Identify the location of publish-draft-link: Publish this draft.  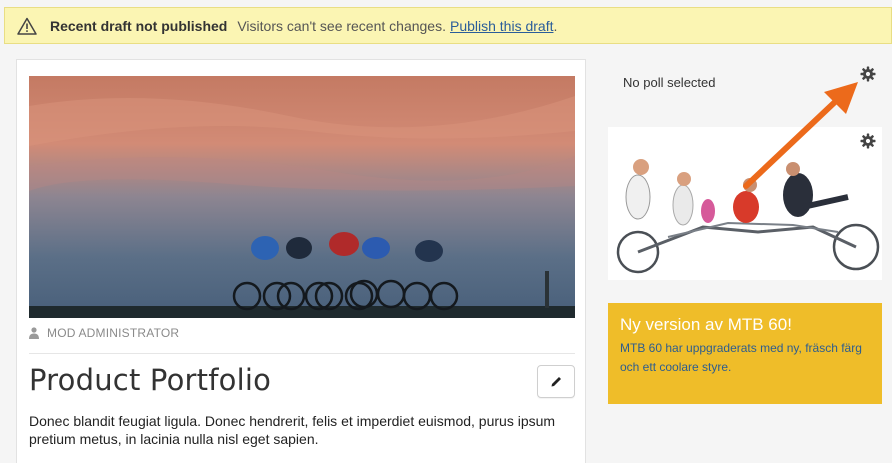
(502, 26).